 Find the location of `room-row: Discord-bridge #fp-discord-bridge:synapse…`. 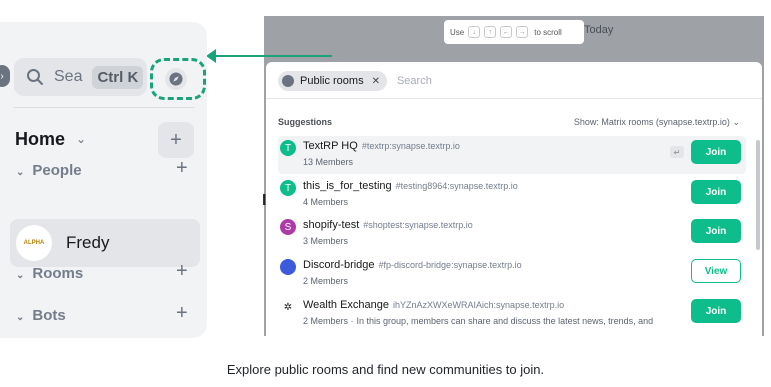

room-row: Discord-bridge #fp-discord-bridge:synapse… is located at coordinates (512, 274).